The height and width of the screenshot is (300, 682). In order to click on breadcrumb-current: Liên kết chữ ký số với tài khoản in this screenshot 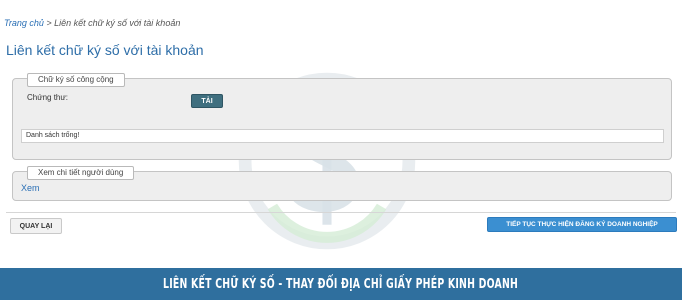, I will do `click(117, 23)`.